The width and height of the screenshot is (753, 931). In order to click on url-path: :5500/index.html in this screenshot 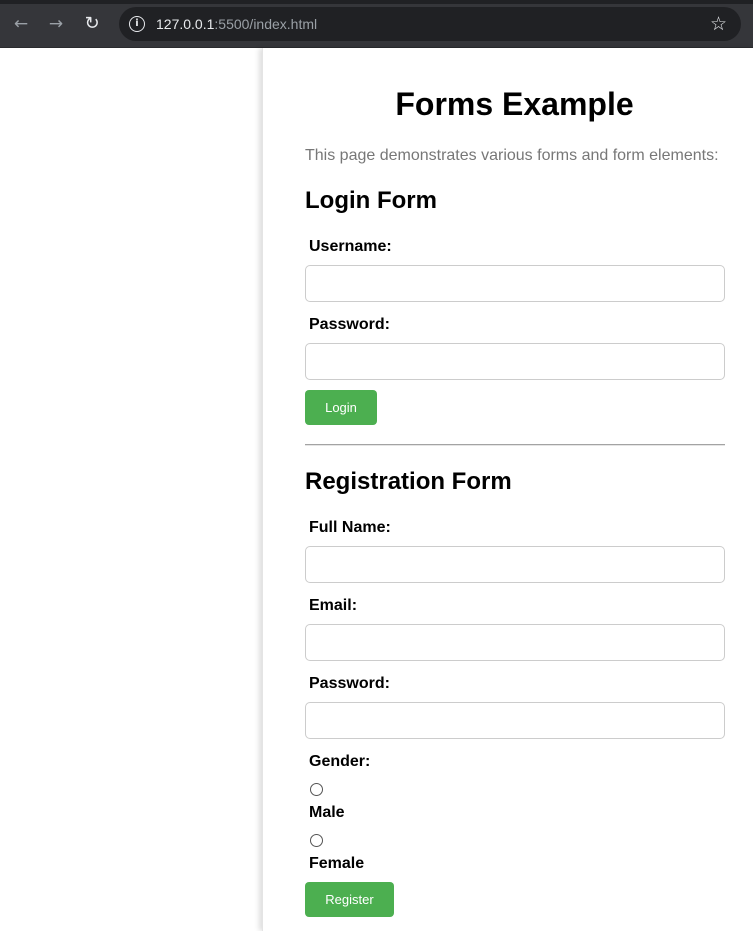, I will do `click(266, 24)`.